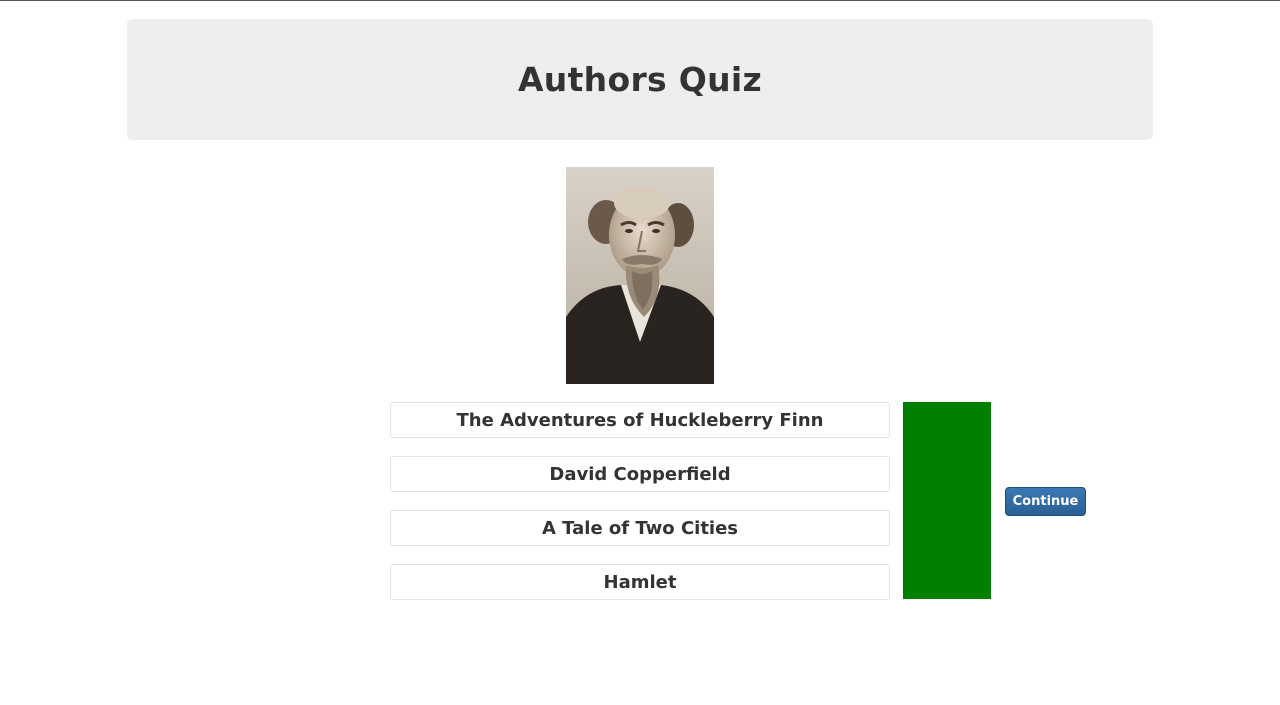 This screenshot has width=1280, height=705. I want to click on answer-option: The Adventures of Huckleberry Finn, so click(640, 420).